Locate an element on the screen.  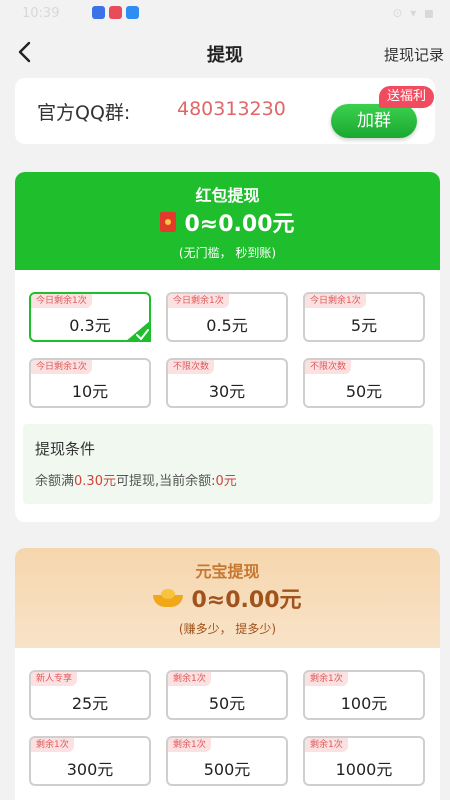
option-value: 100元 is located at coordinates (364, 703).